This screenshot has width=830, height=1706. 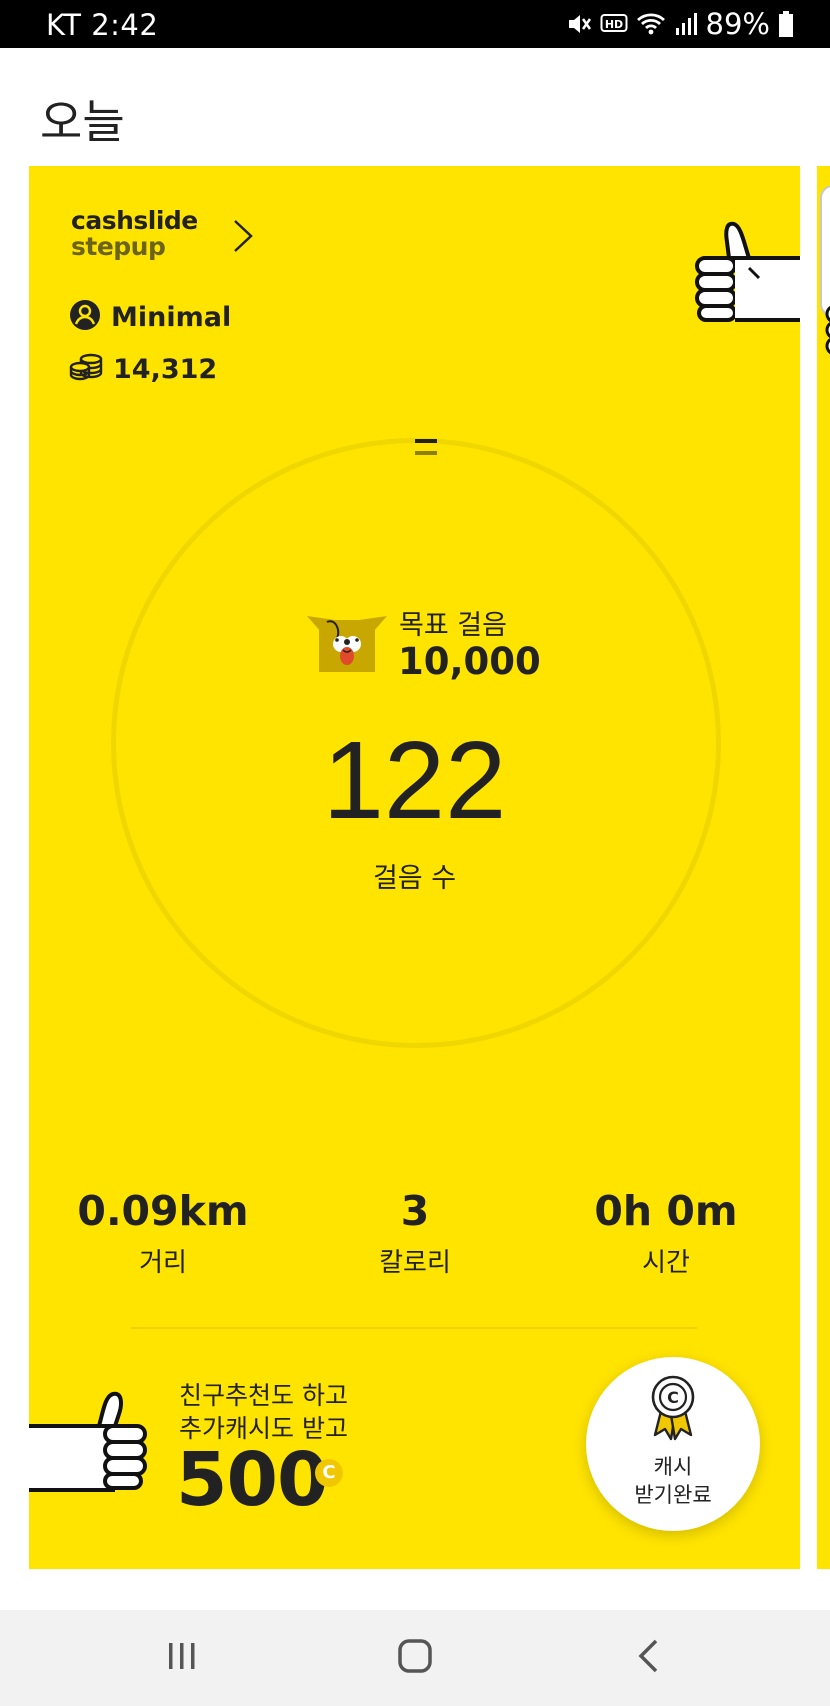 I want to click on home-button, so click(x=415, y=1658).